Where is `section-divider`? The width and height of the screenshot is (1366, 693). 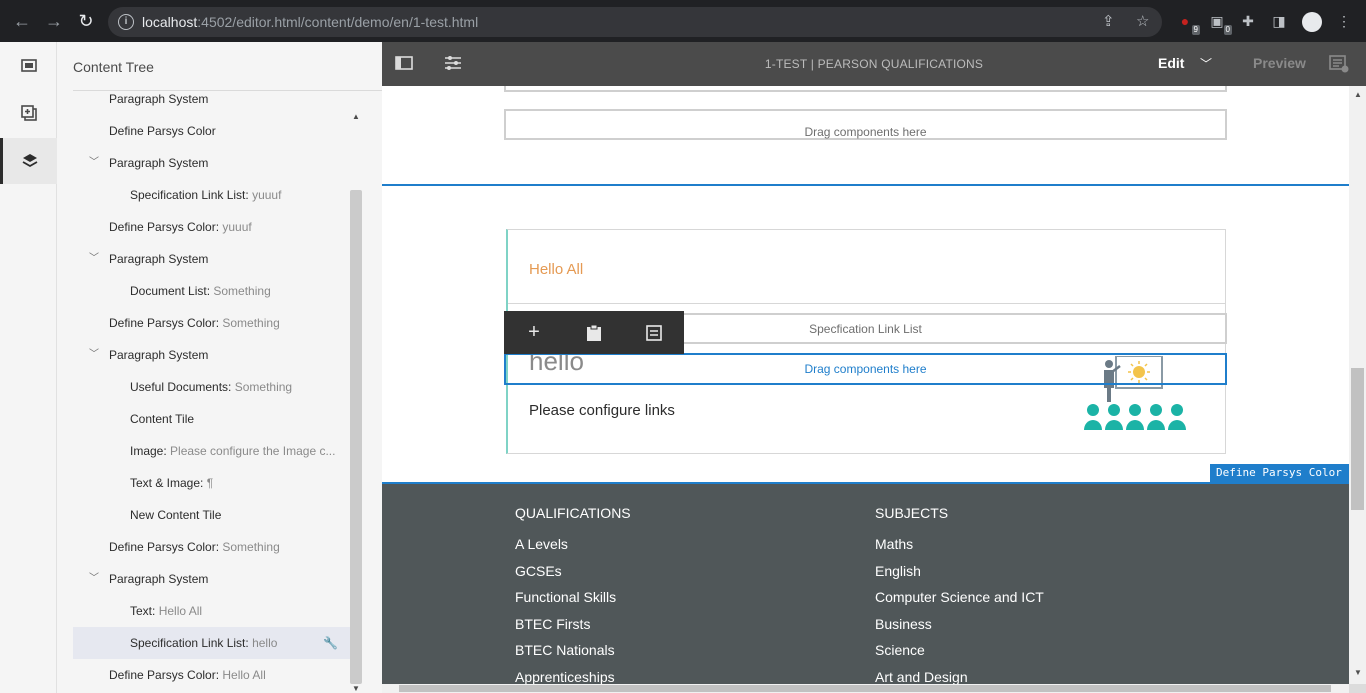 section-divider is located at coordinates (865, 185).